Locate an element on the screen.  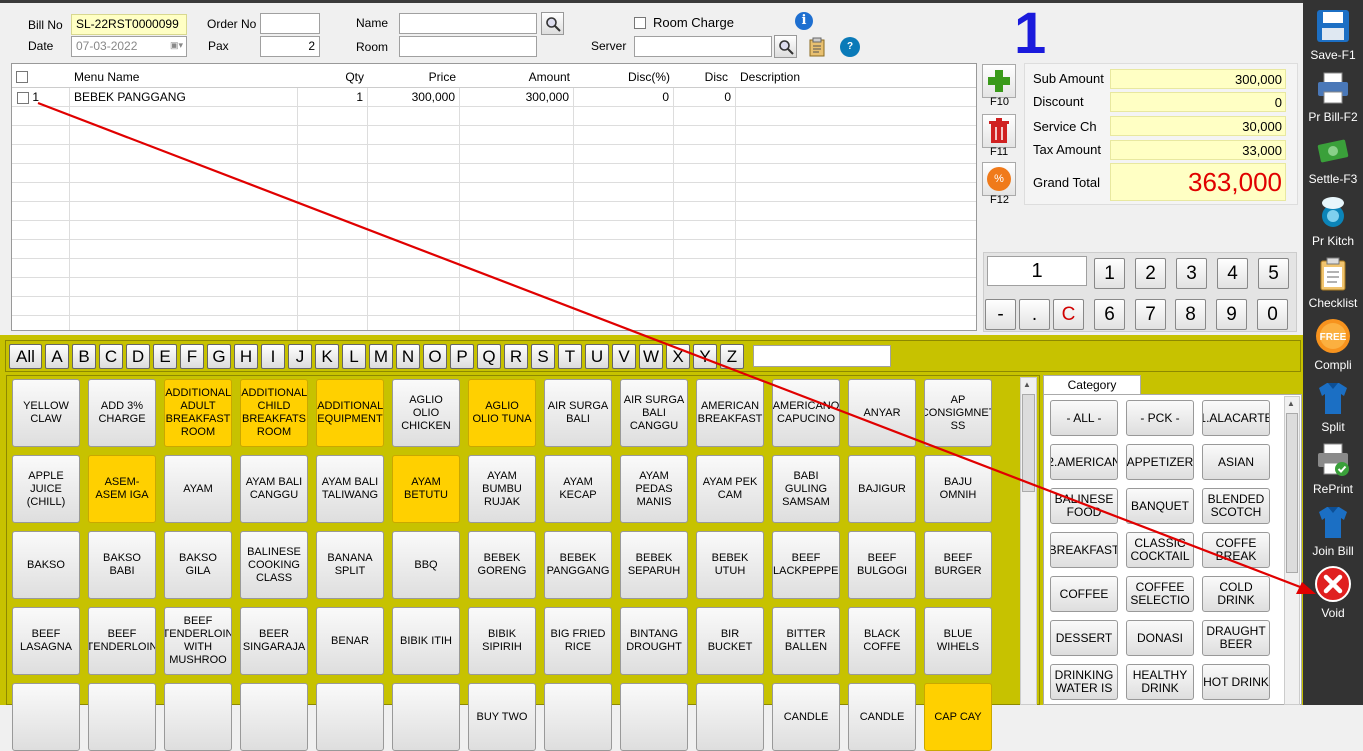
void-button: Void is located at coordinates (1333, 589).